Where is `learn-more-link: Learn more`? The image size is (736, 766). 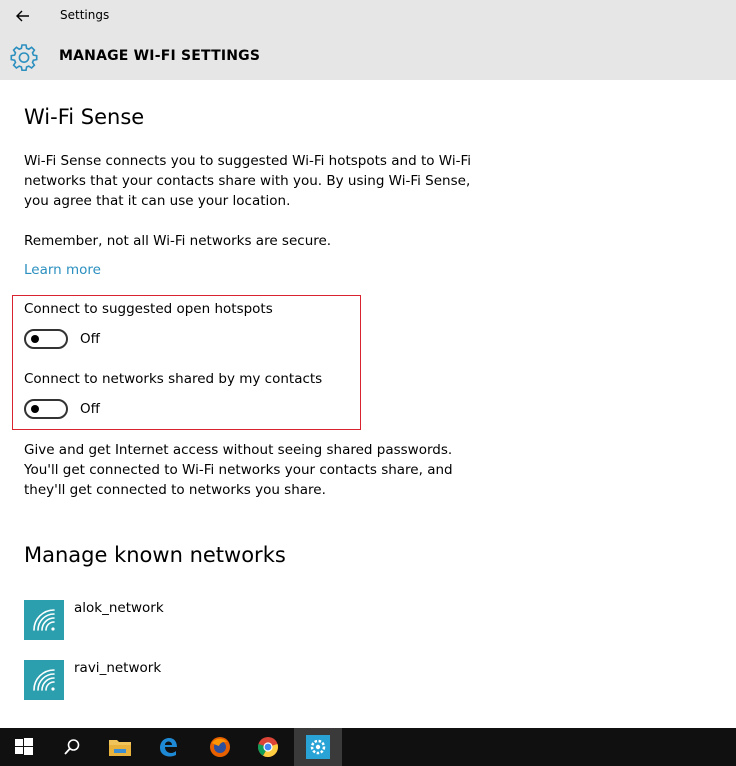 learn-more-link: Learn more is located at coordinates (62, 270).